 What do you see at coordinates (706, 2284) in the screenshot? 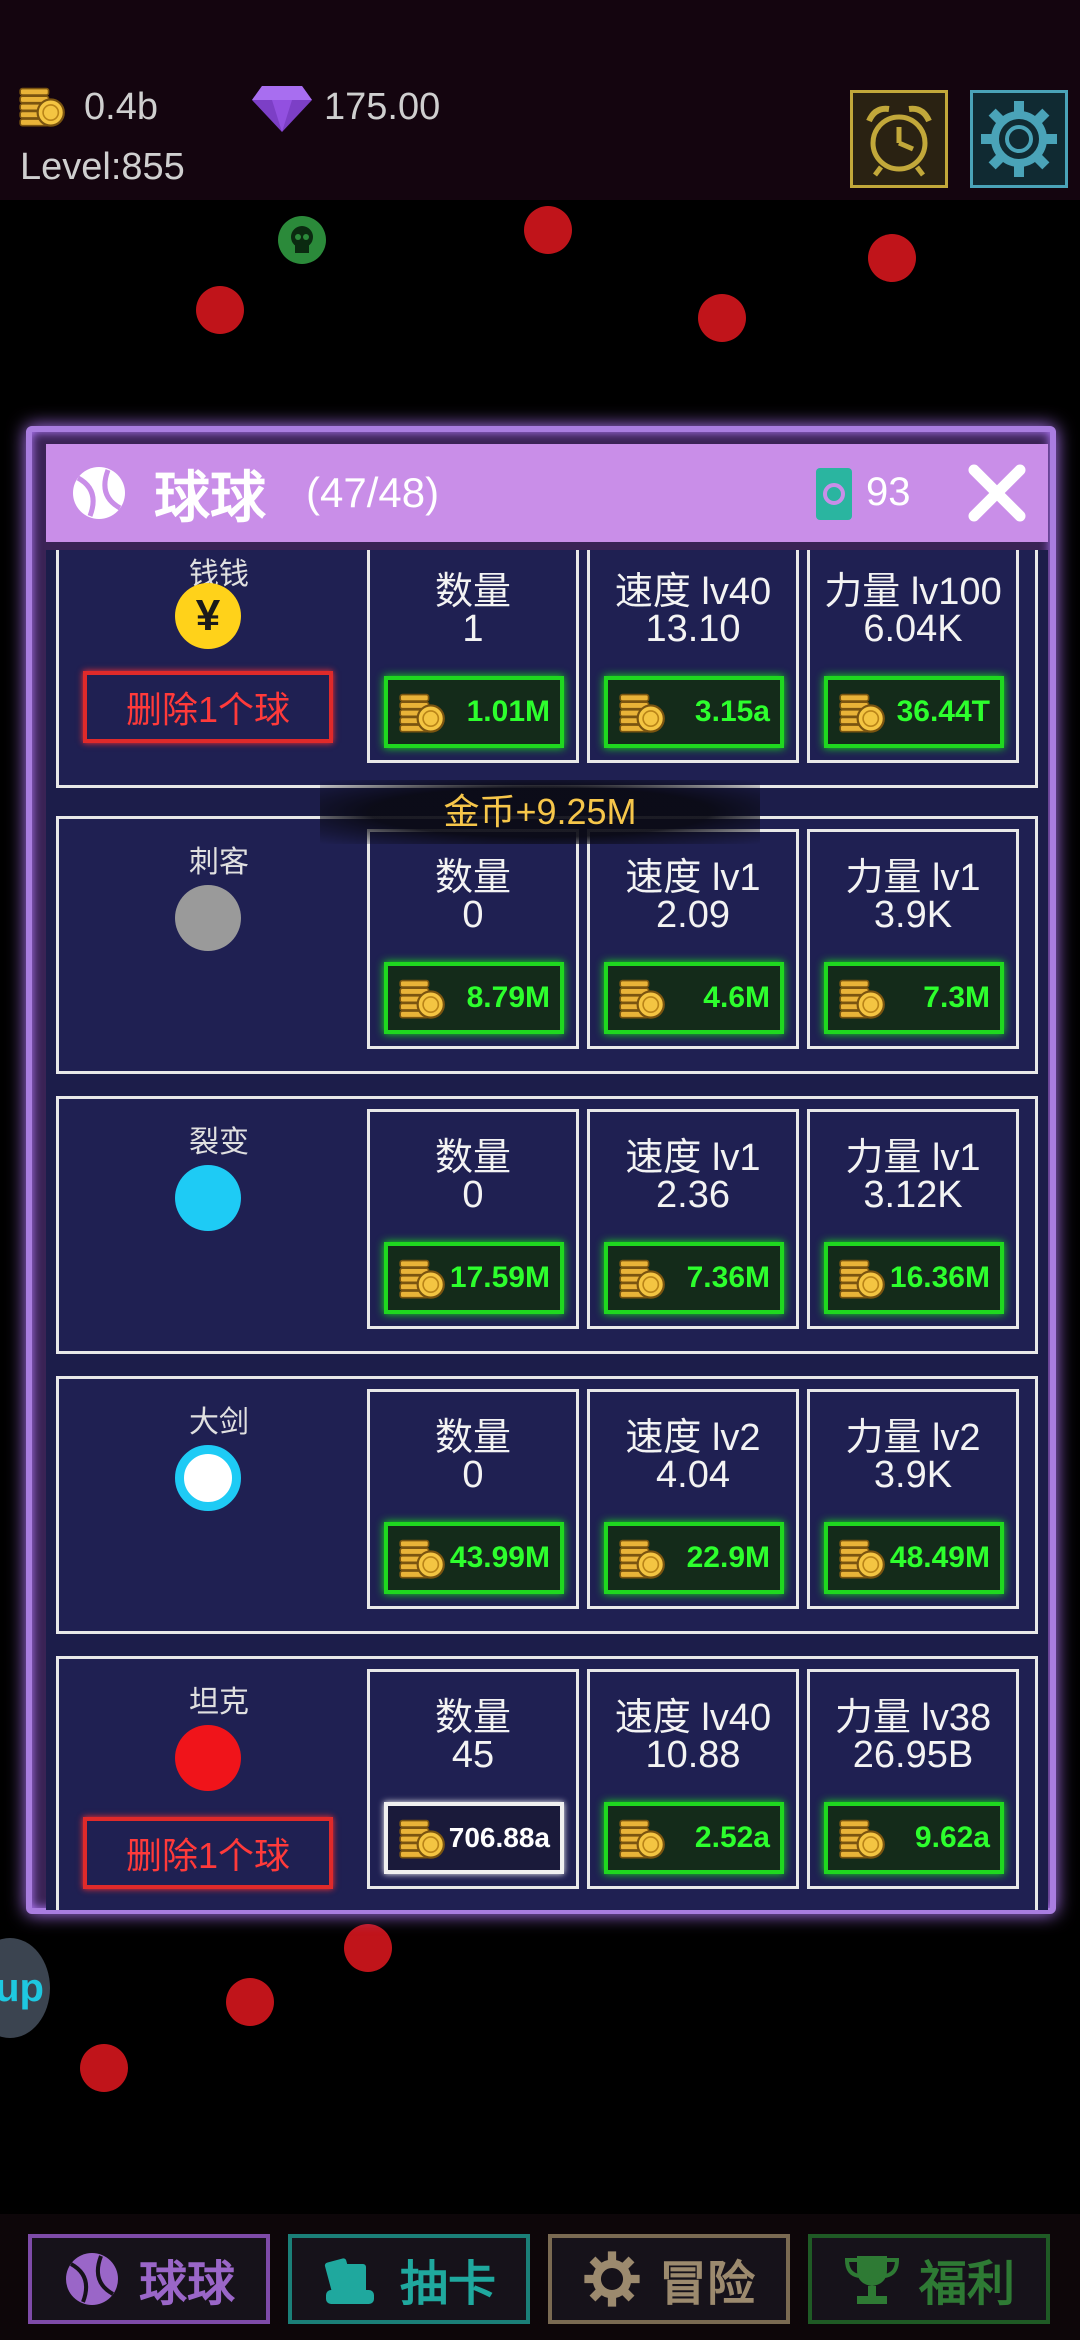
I see `nav-adventure-label: 冒险` at bounding box center [706, 2284].